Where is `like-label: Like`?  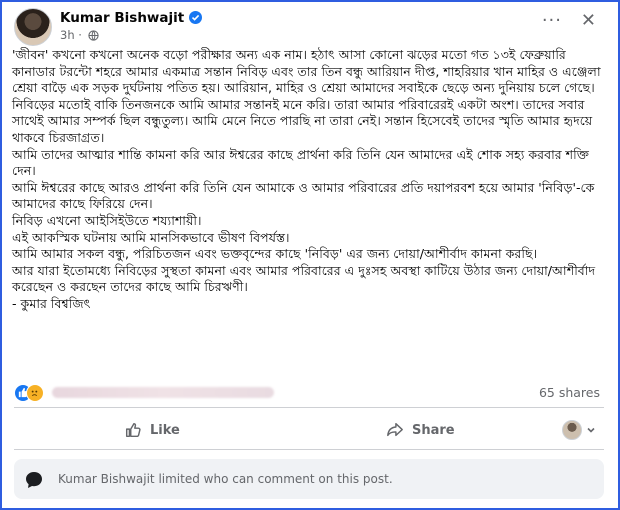
like-label: Like is located at coordinates (165, 430).